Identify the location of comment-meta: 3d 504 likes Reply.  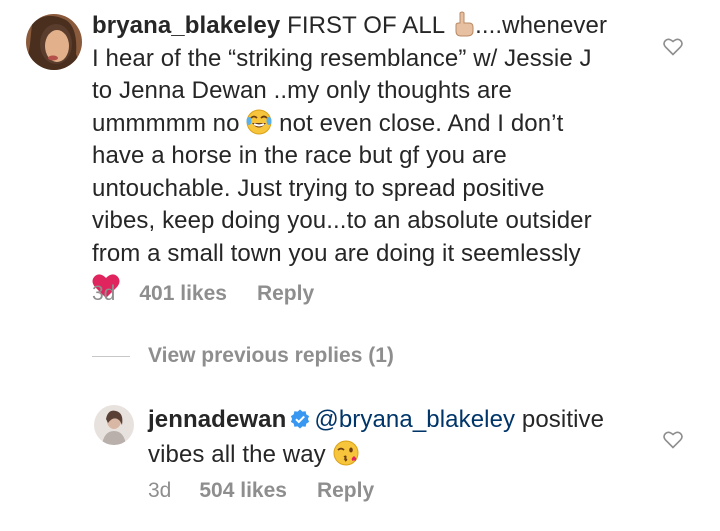
(261, 491).